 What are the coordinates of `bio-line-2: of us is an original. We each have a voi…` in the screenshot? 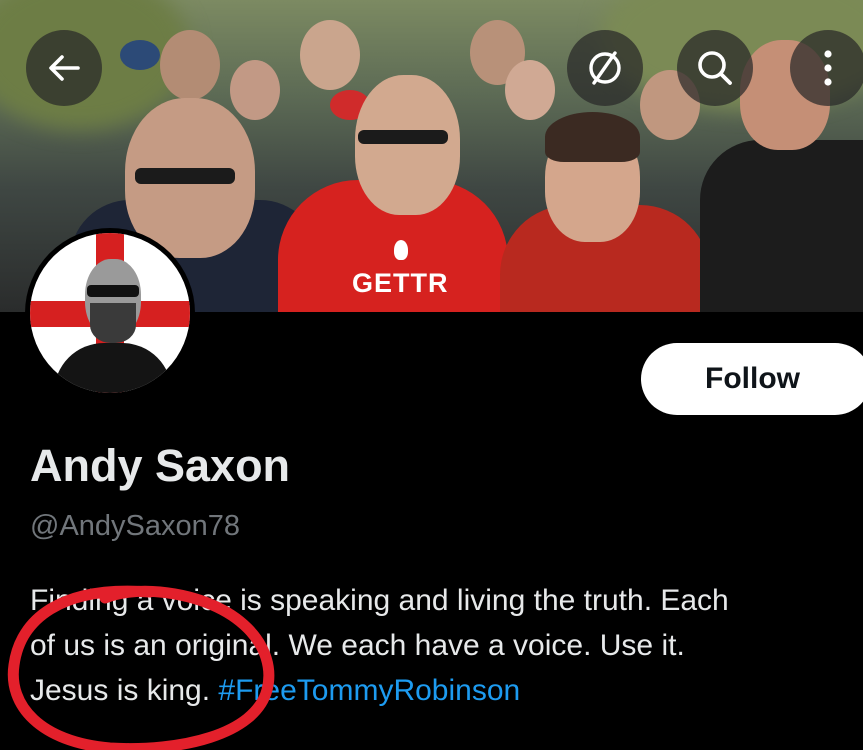 It's located at (357, 645).